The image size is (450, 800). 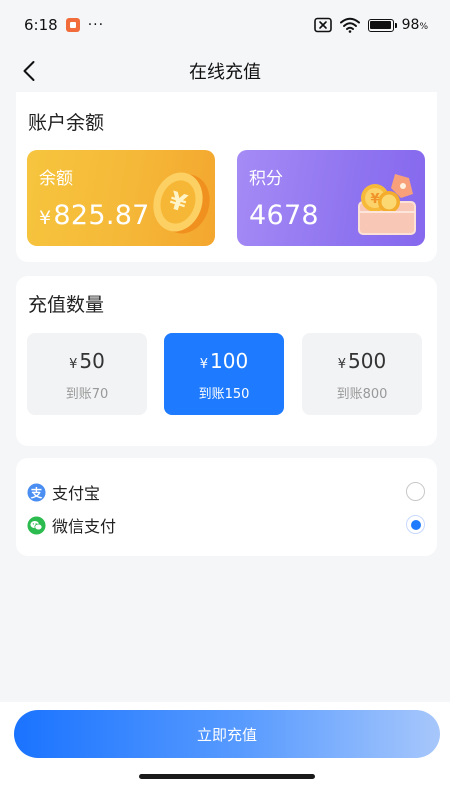 I want to click on sim-off-icon, so click(x=322, y=25).